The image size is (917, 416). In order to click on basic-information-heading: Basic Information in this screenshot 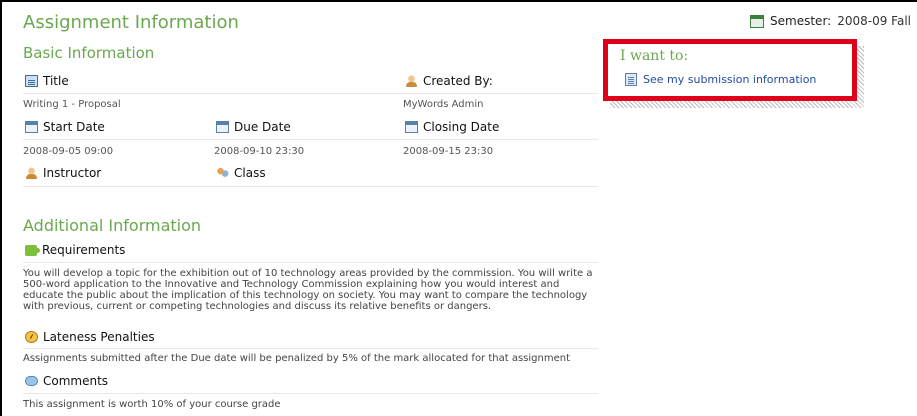, I will do `click(89, 53)`.